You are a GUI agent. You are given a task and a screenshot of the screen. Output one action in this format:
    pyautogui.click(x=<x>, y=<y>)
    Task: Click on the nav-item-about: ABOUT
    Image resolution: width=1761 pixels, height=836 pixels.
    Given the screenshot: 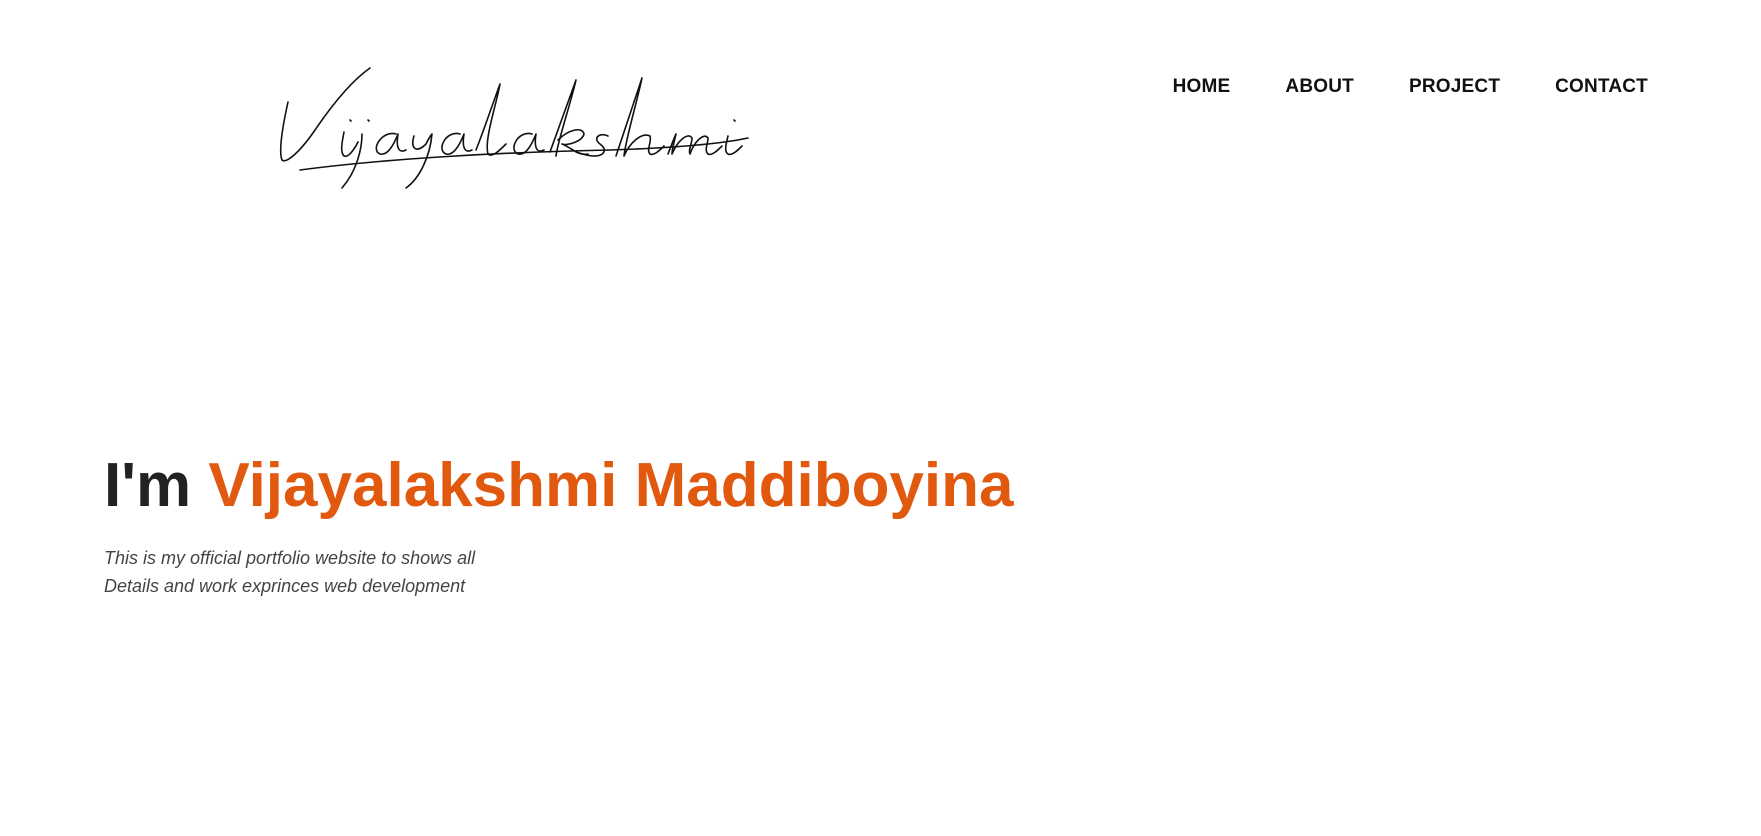 What is the action you would take?
    pyautogui.click(x=1319, y=87)
    